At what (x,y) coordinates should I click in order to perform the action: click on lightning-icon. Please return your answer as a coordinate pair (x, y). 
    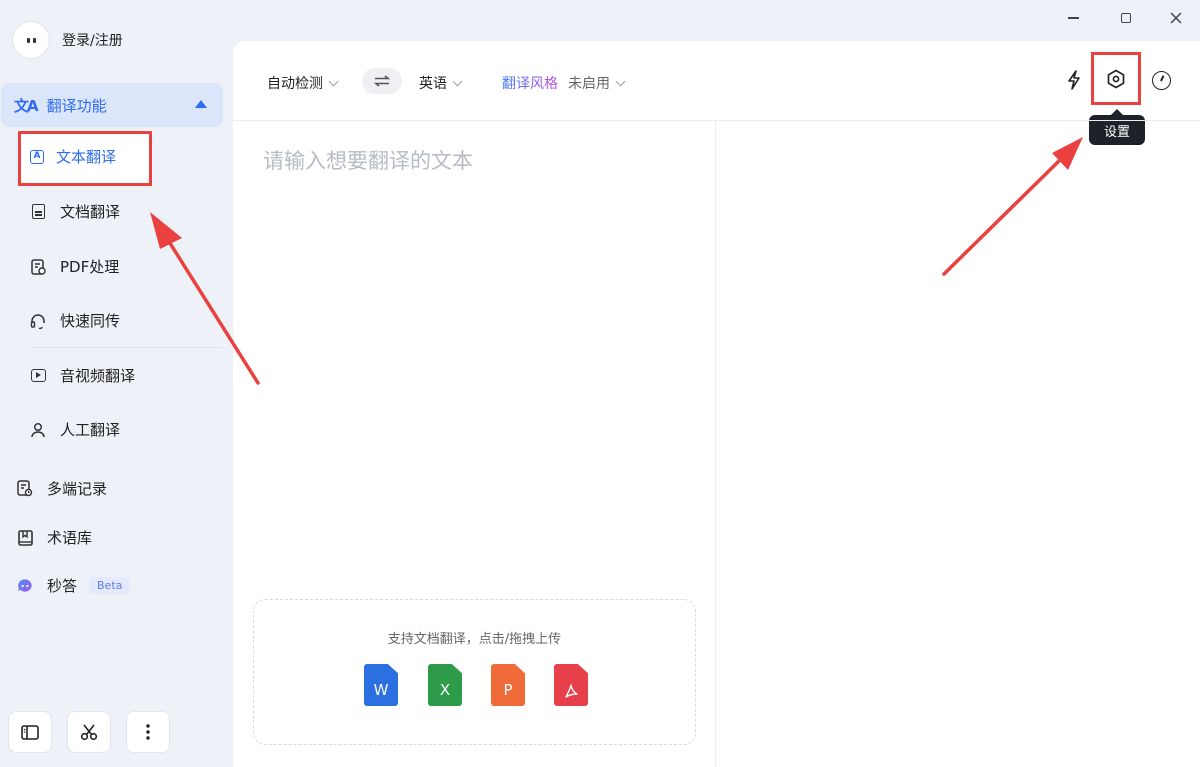
    Looking at the image, I should click on (1074, 80).